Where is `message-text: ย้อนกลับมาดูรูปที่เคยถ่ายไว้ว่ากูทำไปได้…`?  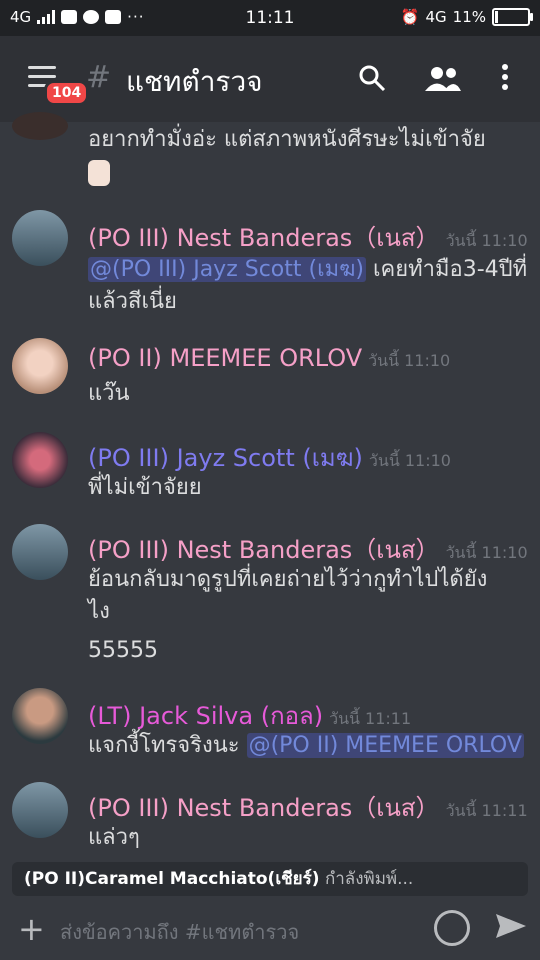 message-text: ย้อนกลับมาดูรูปที่เคยถ่ายไว้ว่ากูทำไปได้… is located at coordinates (288, 615).